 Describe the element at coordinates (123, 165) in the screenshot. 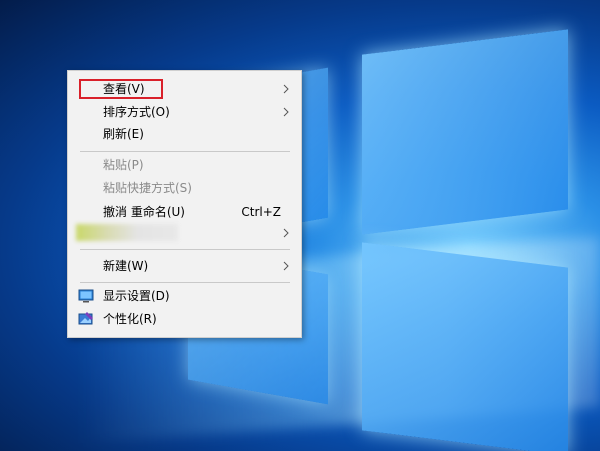

I see `menu-item-label: 粘贴(P)` at that location.